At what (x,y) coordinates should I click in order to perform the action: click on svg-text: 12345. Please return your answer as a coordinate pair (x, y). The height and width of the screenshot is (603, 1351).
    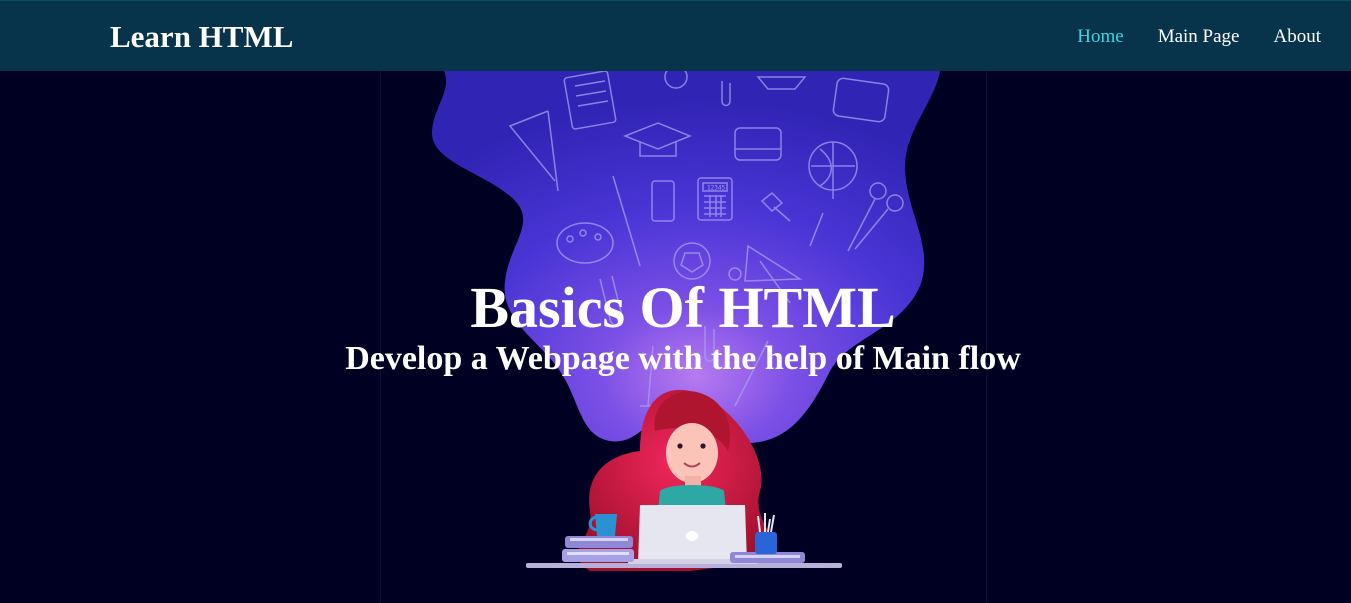
    Looking at the image, I should click on (716, 188).